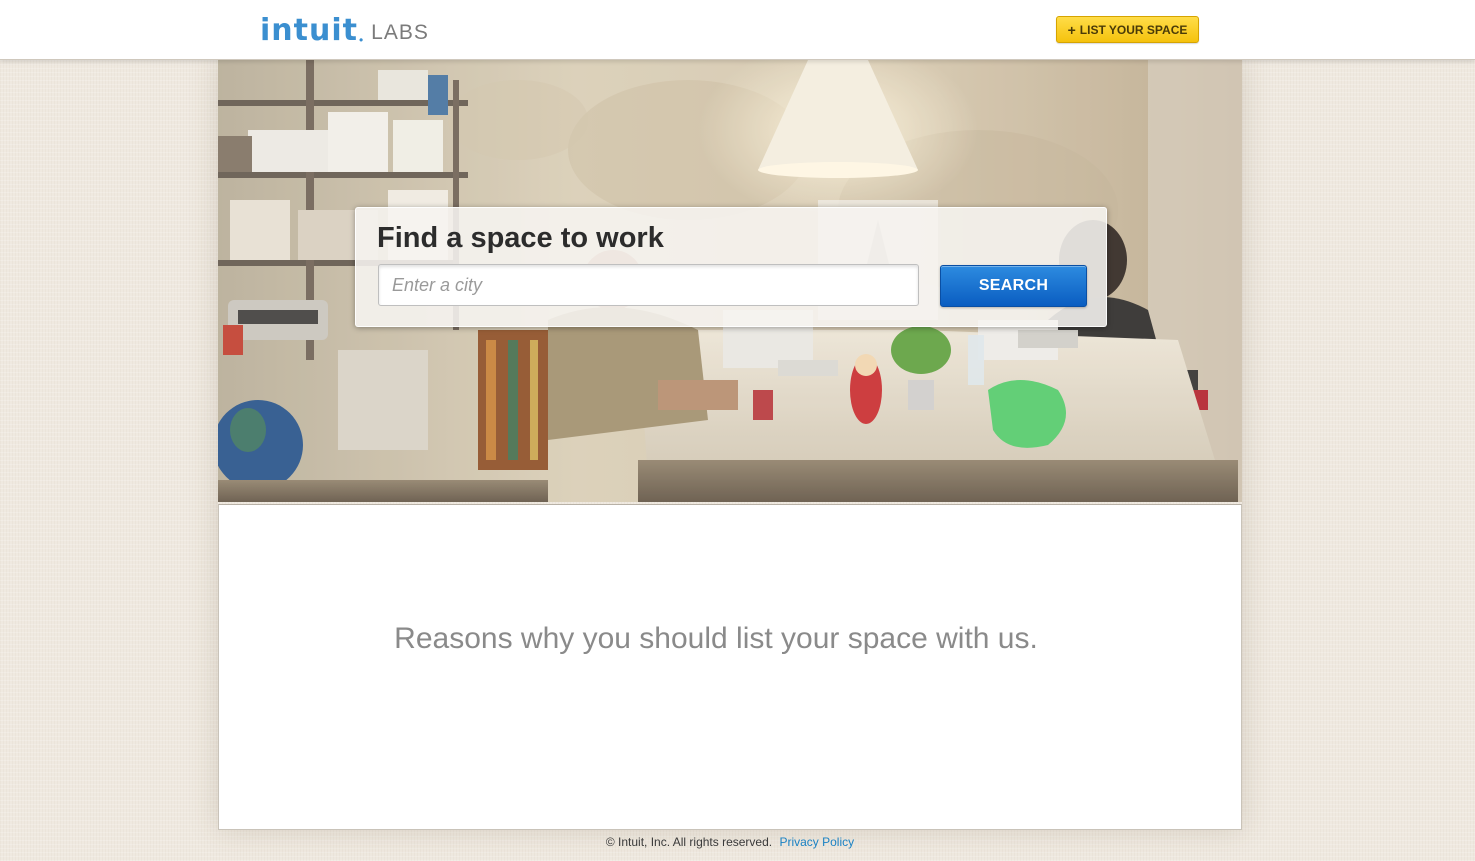 Image resolution: width=1475 pixels, height=861 pixels. I want to click on city-search-input, so click(648, 285).